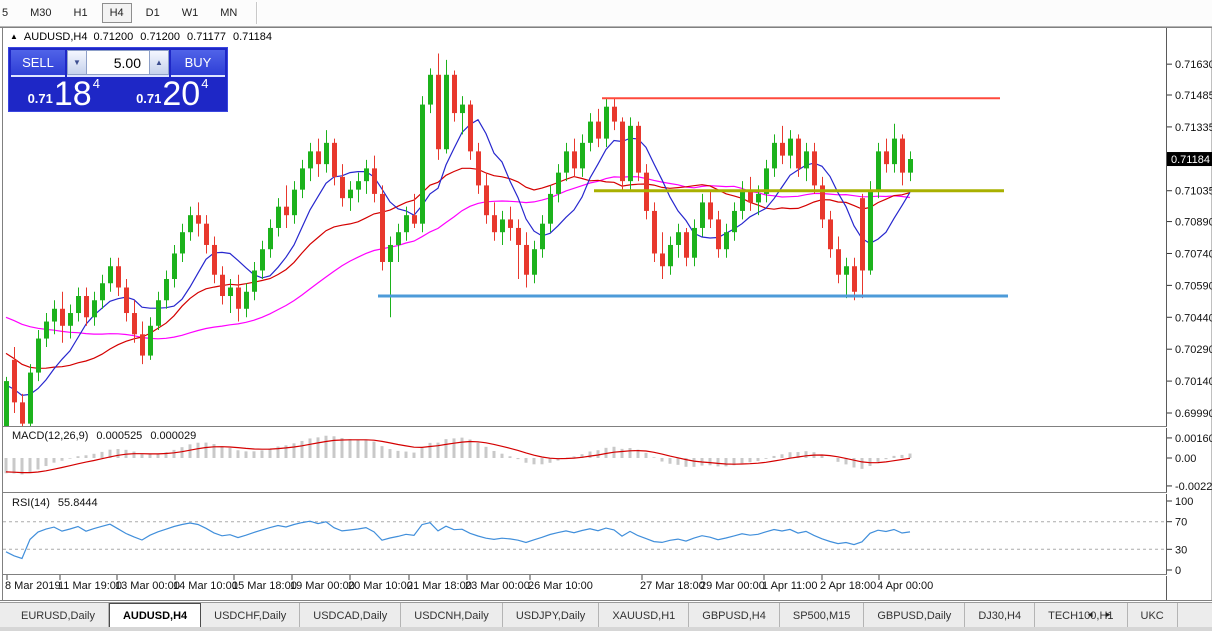  I want to click on svg-text: -0.002235, so click(1193, 487).